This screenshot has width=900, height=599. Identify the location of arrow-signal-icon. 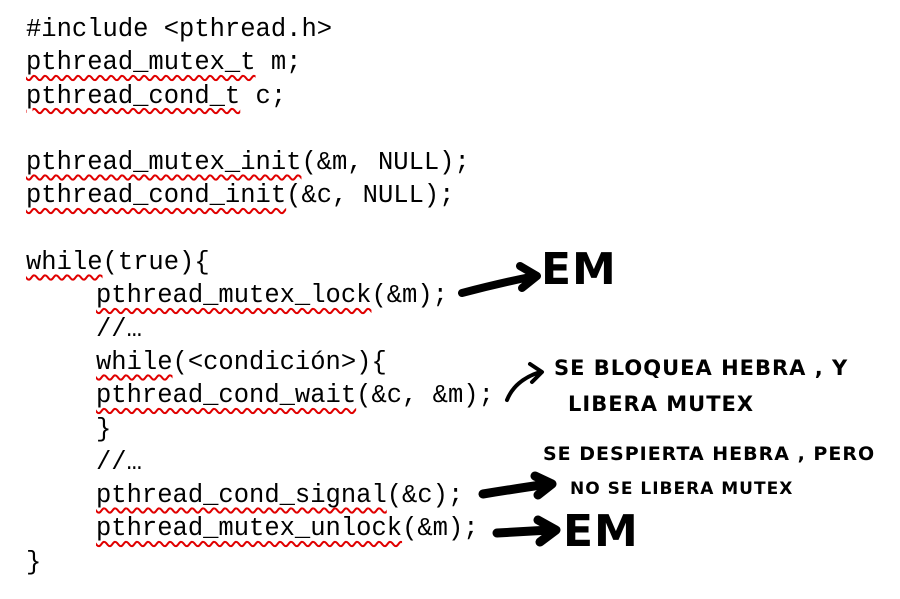
(517, 485).